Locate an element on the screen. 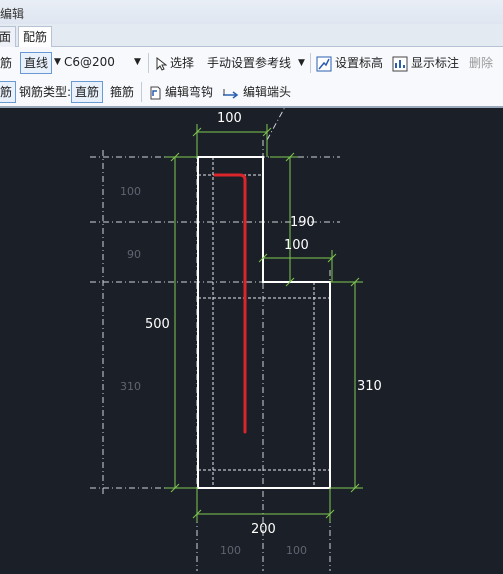 This screenshot has width=503, height=574. ref-label-left-3: 310 is located at coordinates (130, 386).